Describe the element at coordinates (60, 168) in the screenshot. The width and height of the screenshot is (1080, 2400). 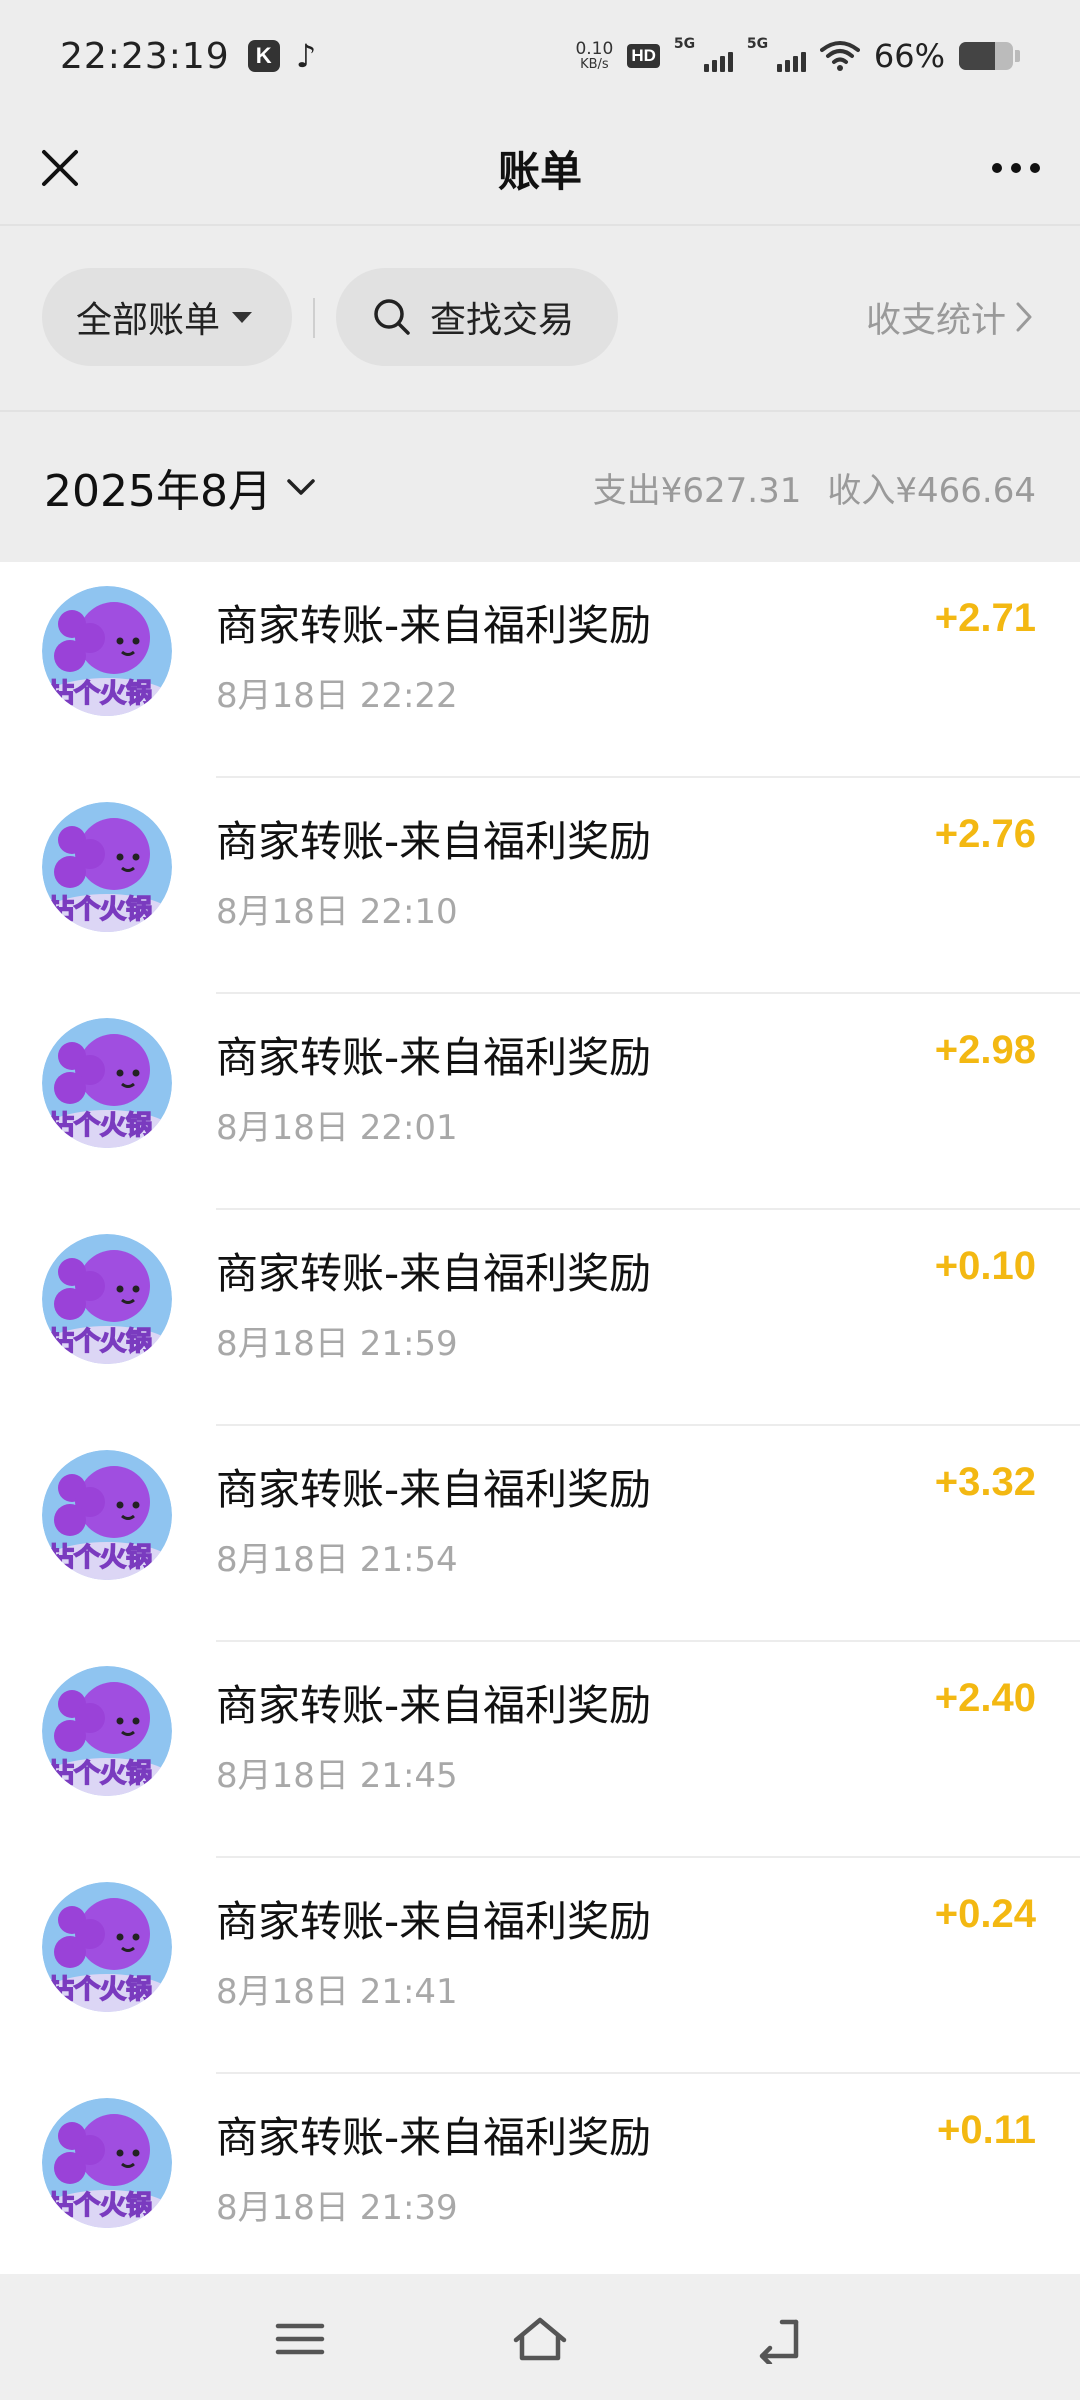
I see `close-icon` at that location.